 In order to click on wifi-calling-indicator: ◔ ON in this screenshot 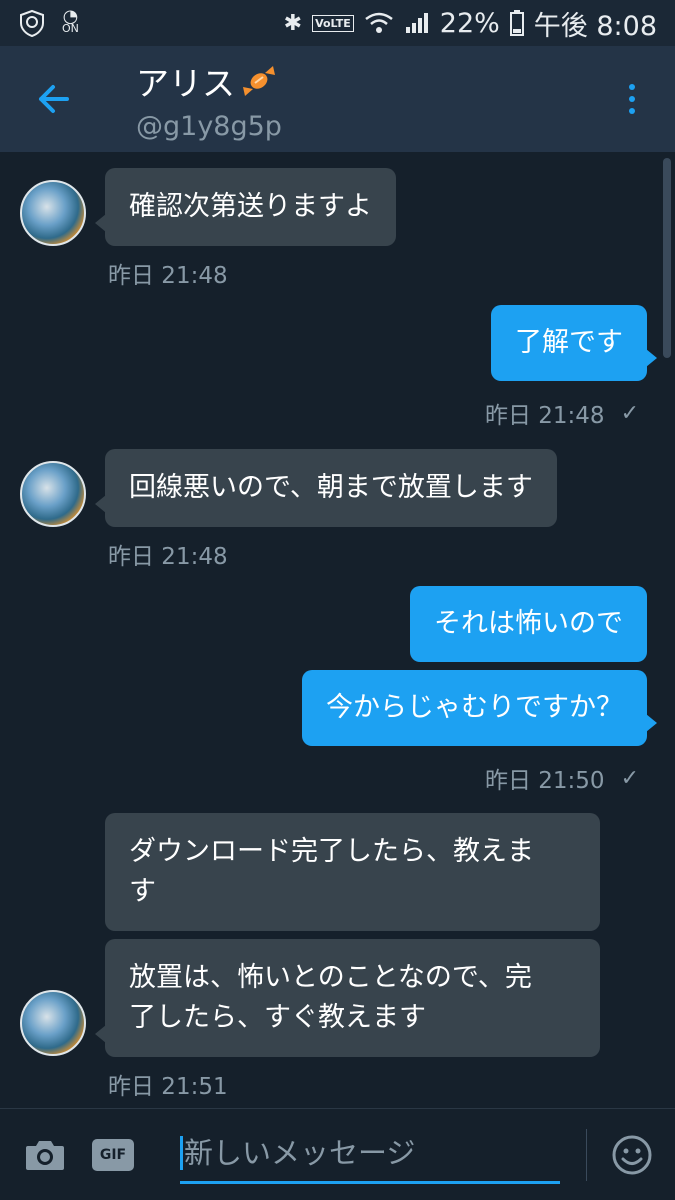, I will do `click(70, 21)`.